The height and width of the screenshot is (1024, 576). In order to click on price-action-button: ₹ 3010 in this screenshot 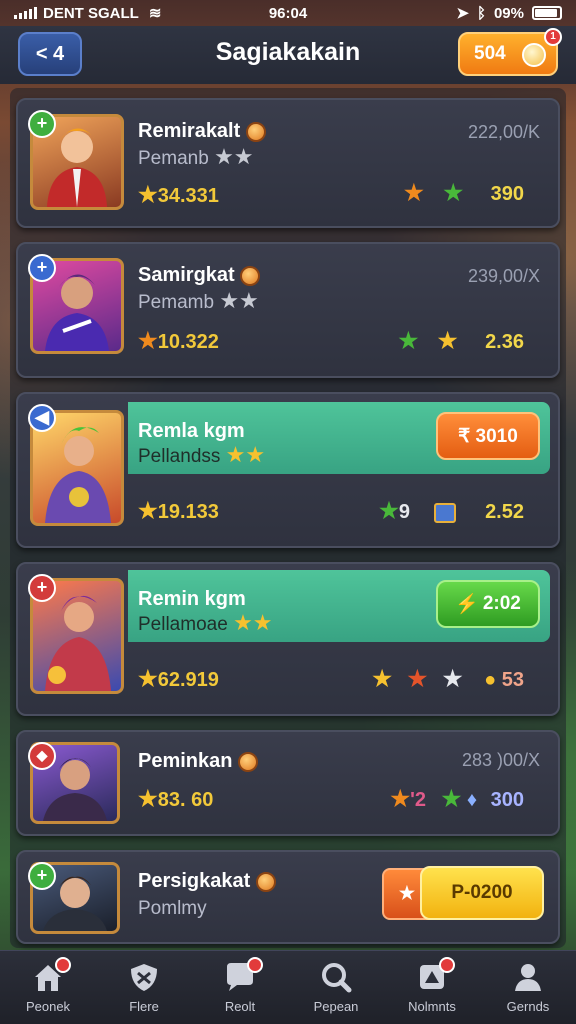, I will do `click(488, 436)`.